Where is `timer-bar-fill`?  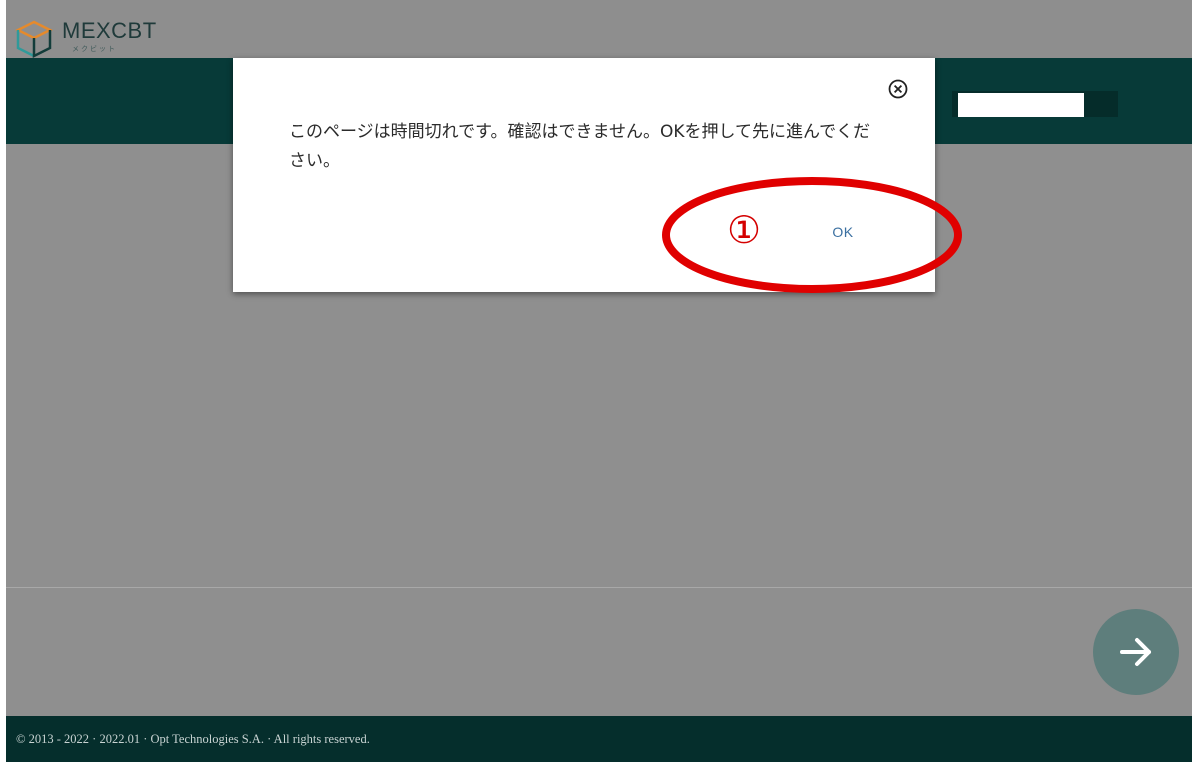
timer-bar-fill is located at coordinates (1021, 105).